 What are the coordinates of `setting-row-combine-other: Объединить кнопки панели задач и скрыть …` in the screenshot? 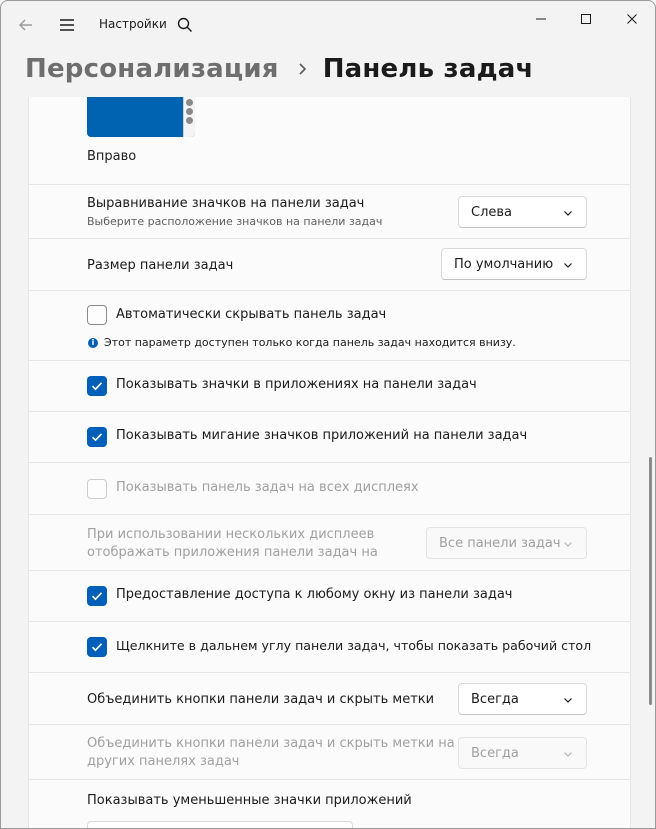 It's located at (329, 751).